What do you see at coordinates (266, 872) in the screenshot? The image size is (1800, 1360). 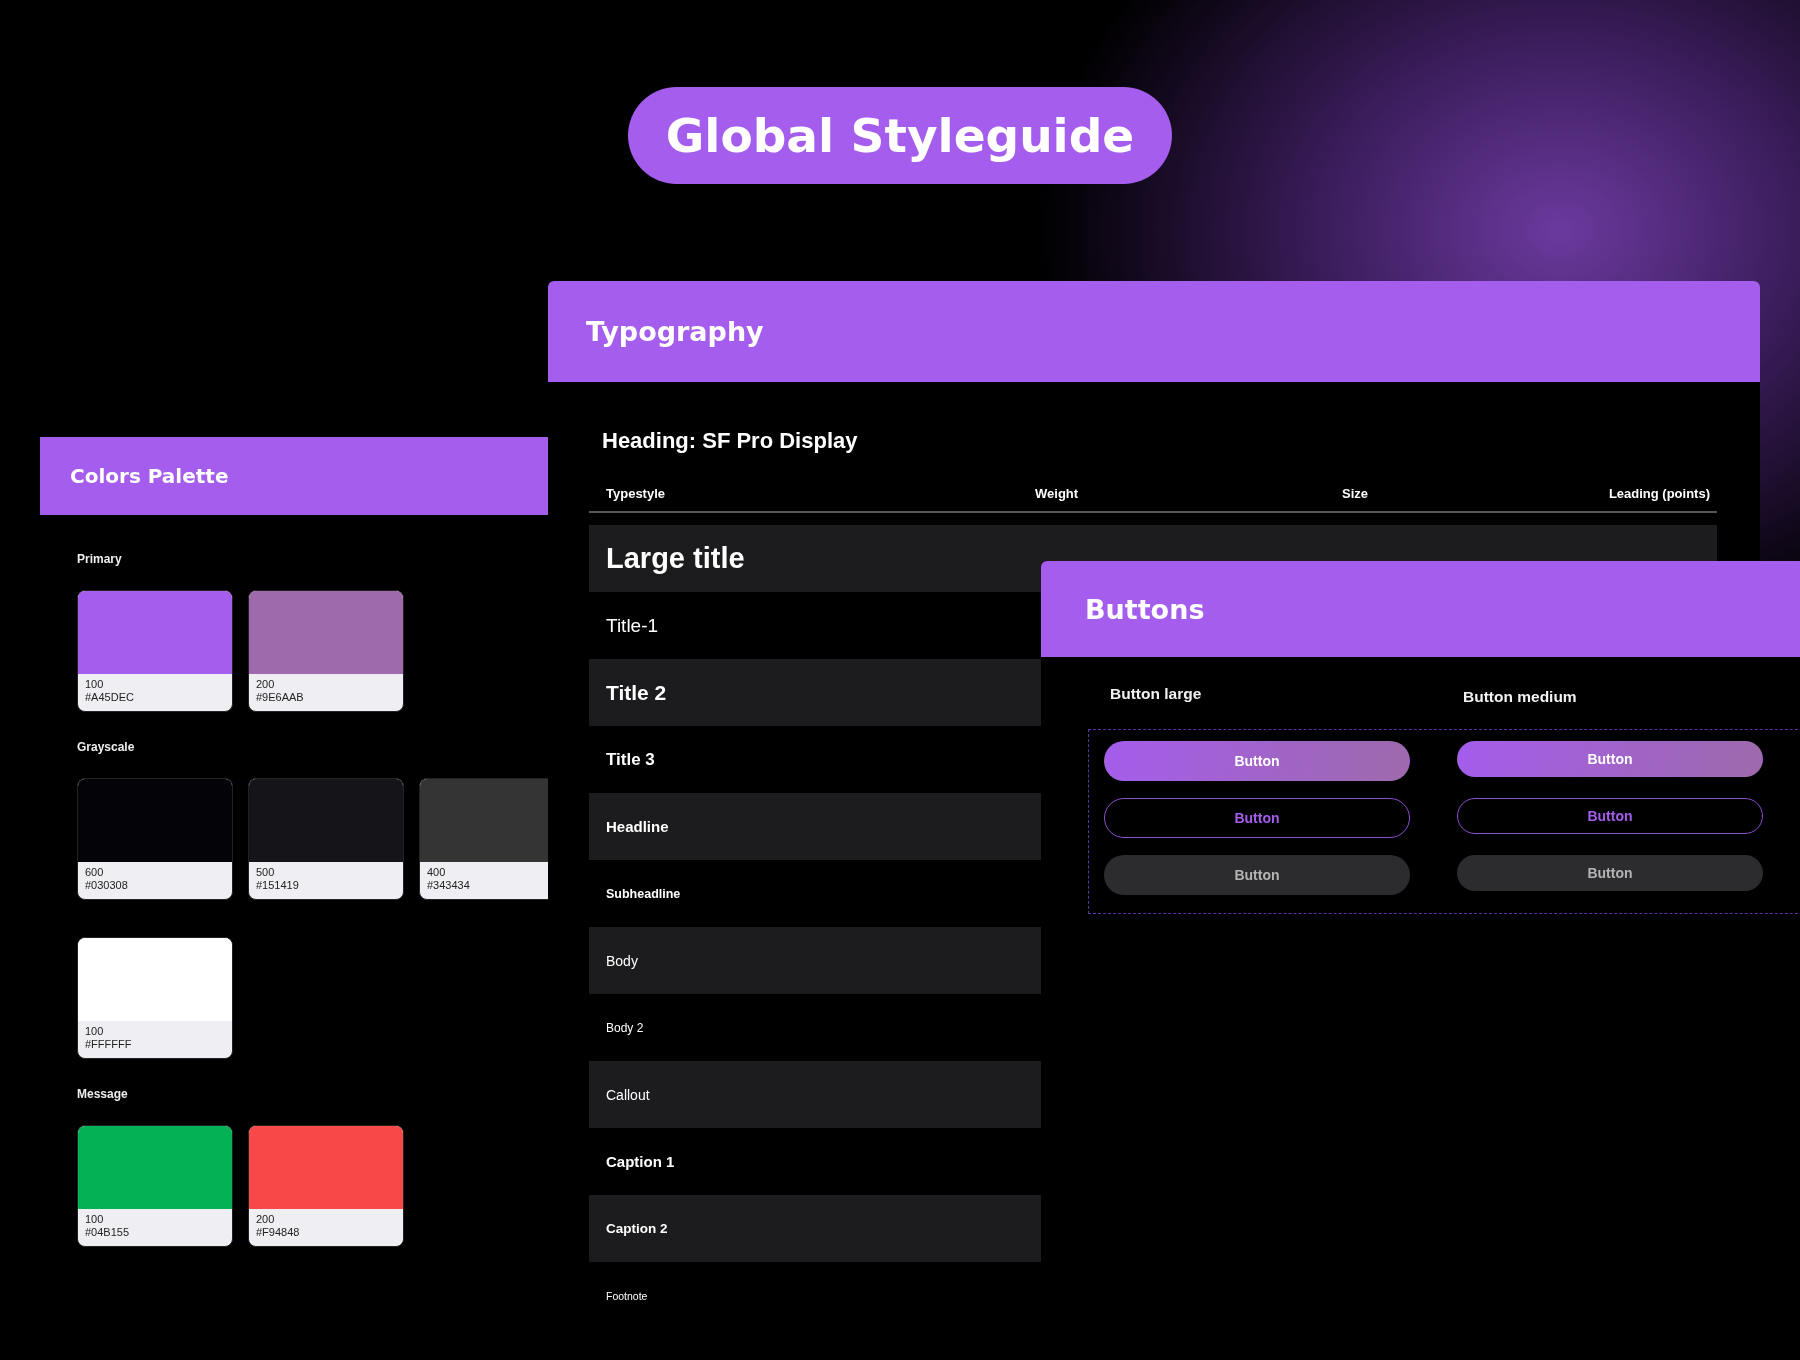 I see `swatch-number: 500` at bounding box center [266, 872].